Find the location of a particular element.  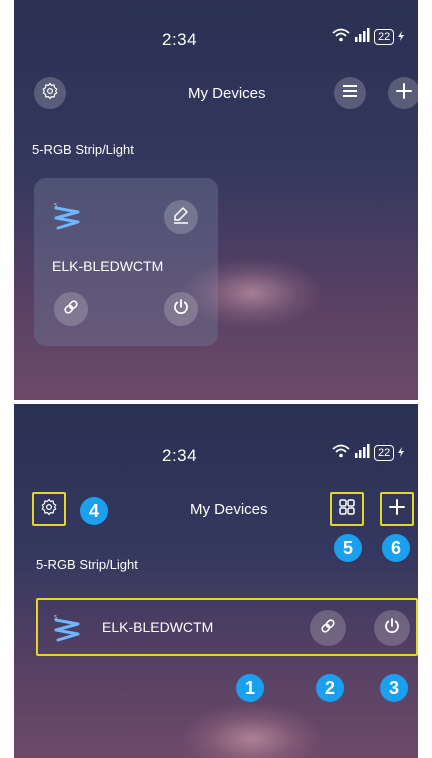

list-view-button is located at coordinates (350, 93).